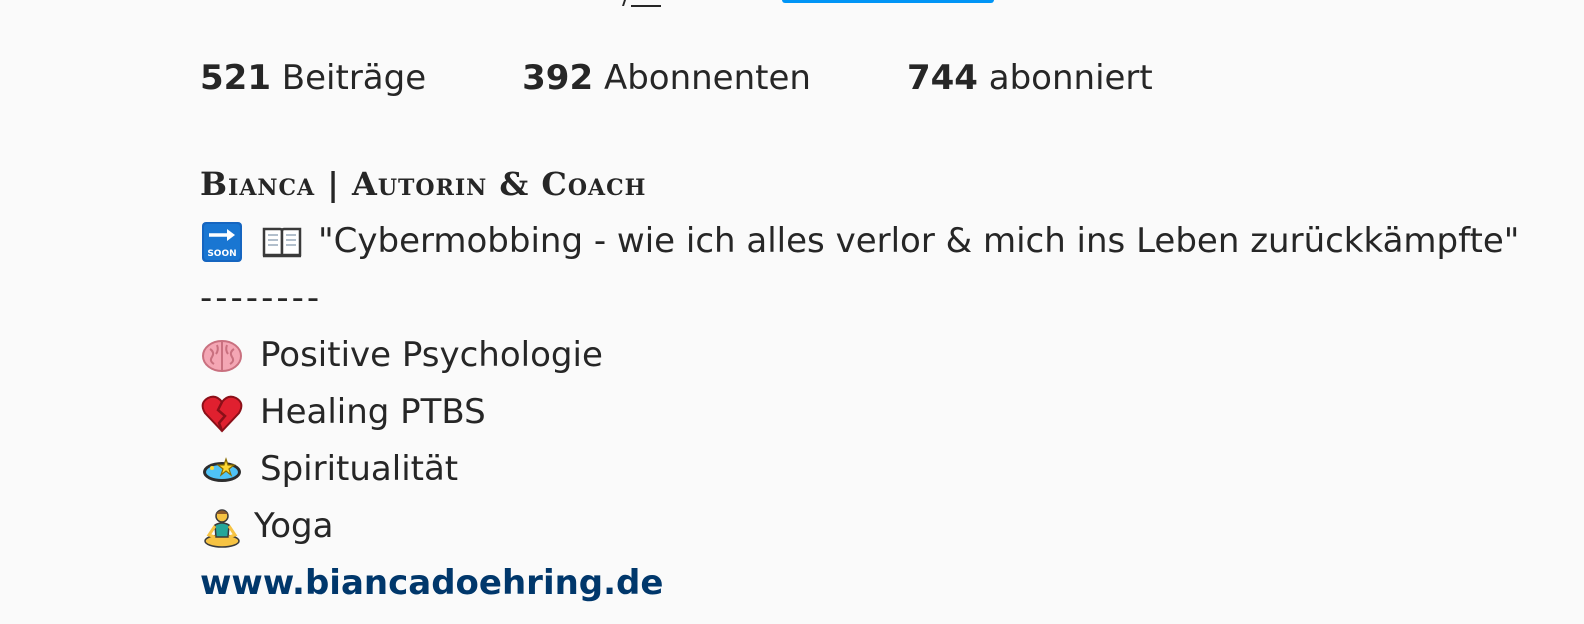  I want to click on topic-label: Positive Psychologie, so click(431, 355).